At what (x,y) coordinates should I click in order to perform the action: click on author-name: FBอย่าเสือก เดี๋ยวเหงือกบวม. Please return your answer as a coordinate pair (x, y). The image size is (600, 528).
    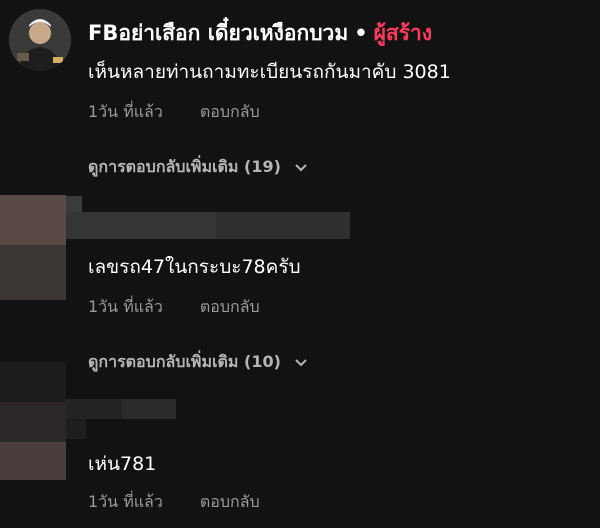
    Looking at the image, I should click on (218, 33).